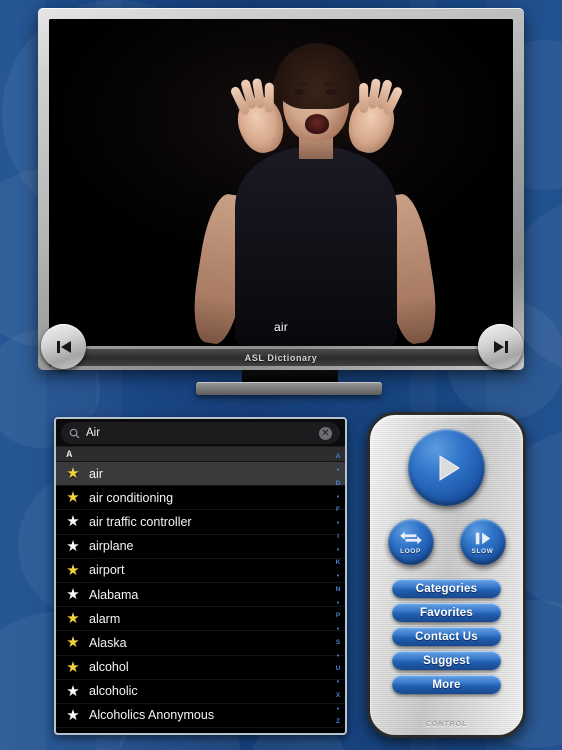 The image size is (562, 750). I want to click on index-letter: A, so click(338, 457).